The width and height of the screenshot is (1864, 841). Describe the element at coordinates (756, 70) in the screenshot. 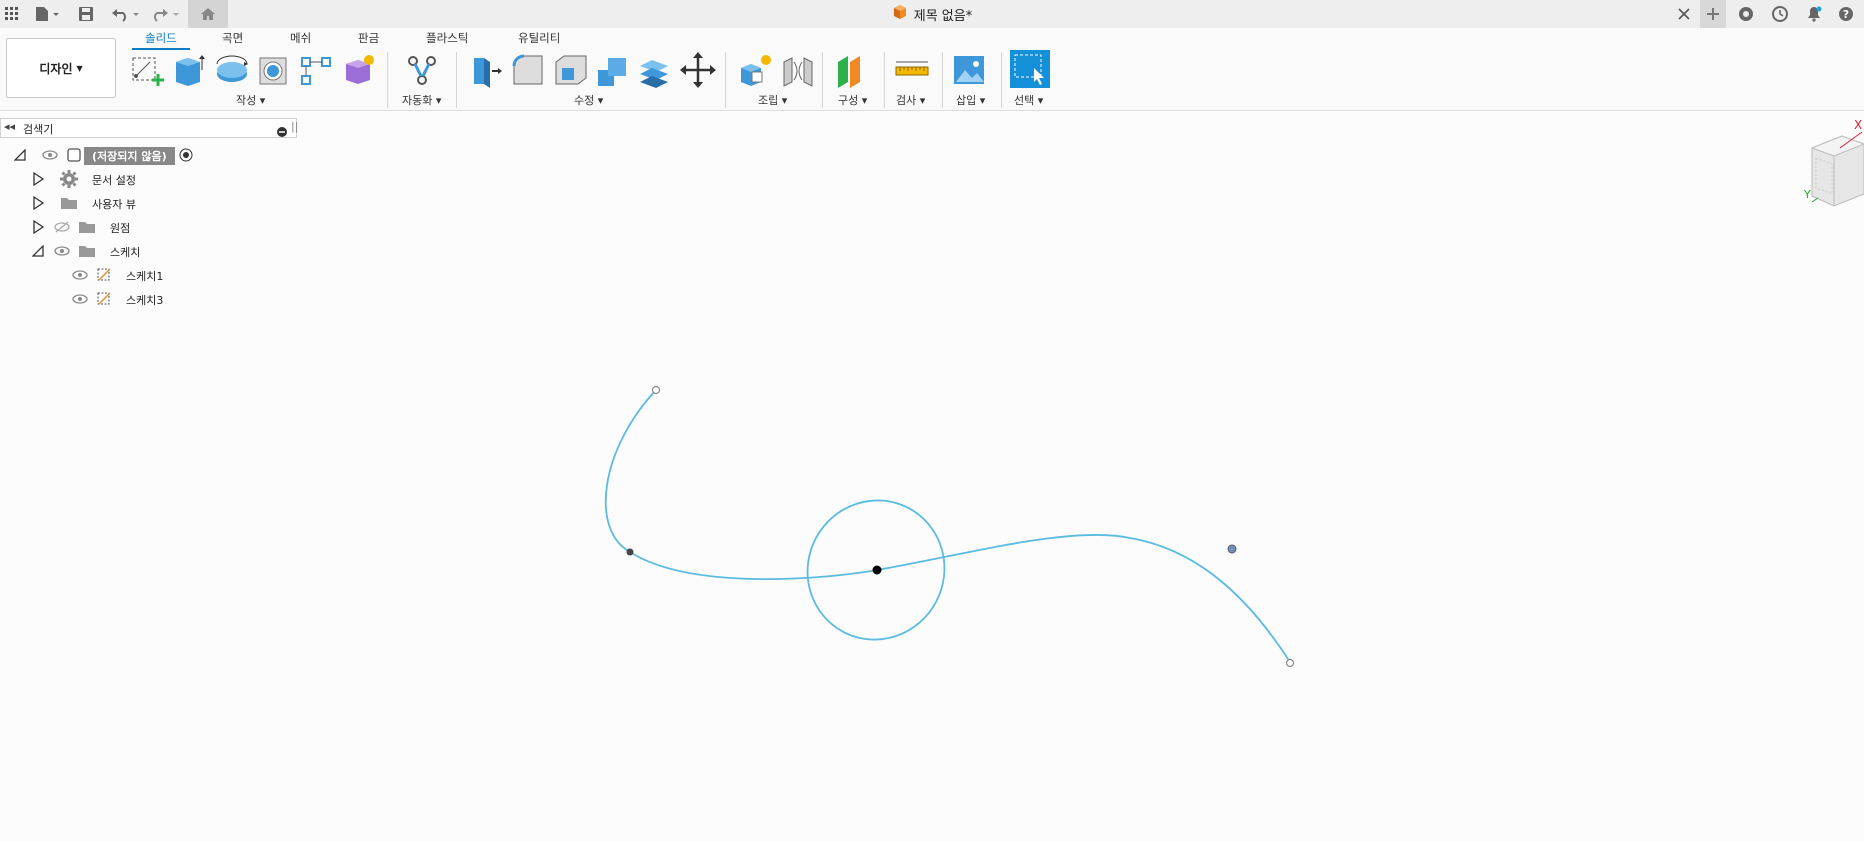

I see `new-component-icon` at that location.